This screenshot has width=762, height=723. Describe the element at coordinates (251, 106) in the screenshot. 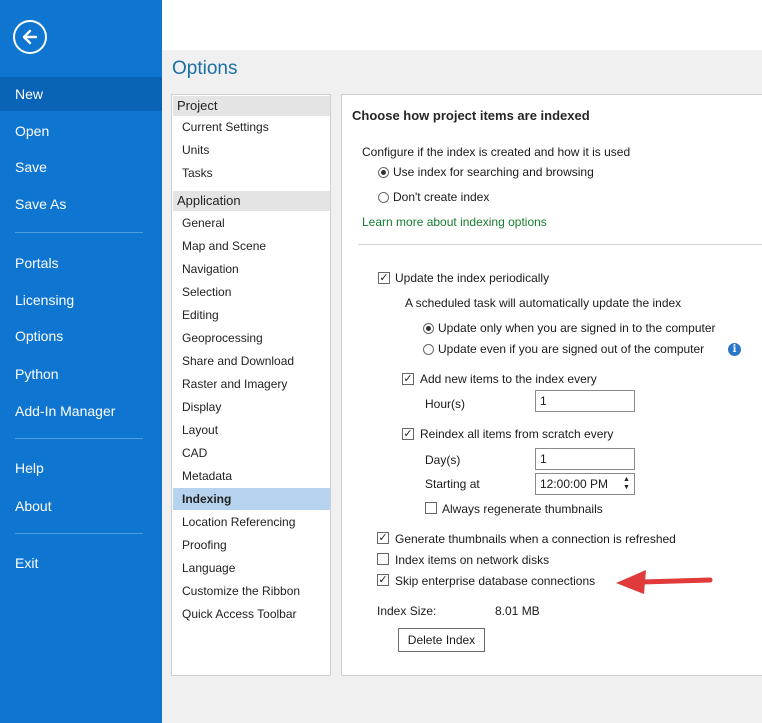

I see `category-header-project: Project` at that location.